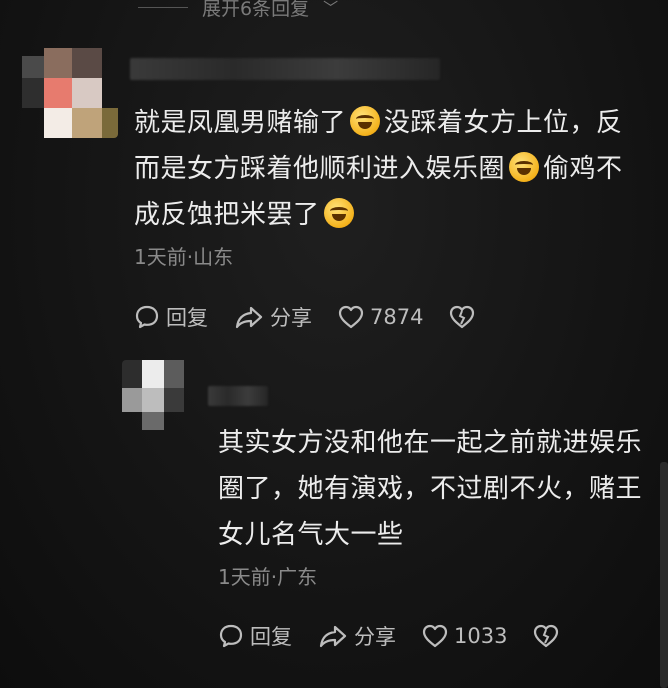  What do you see at coordinates (664, 575) in the screenshot?
I see `scrollbar` at bounding box center [664, 575].